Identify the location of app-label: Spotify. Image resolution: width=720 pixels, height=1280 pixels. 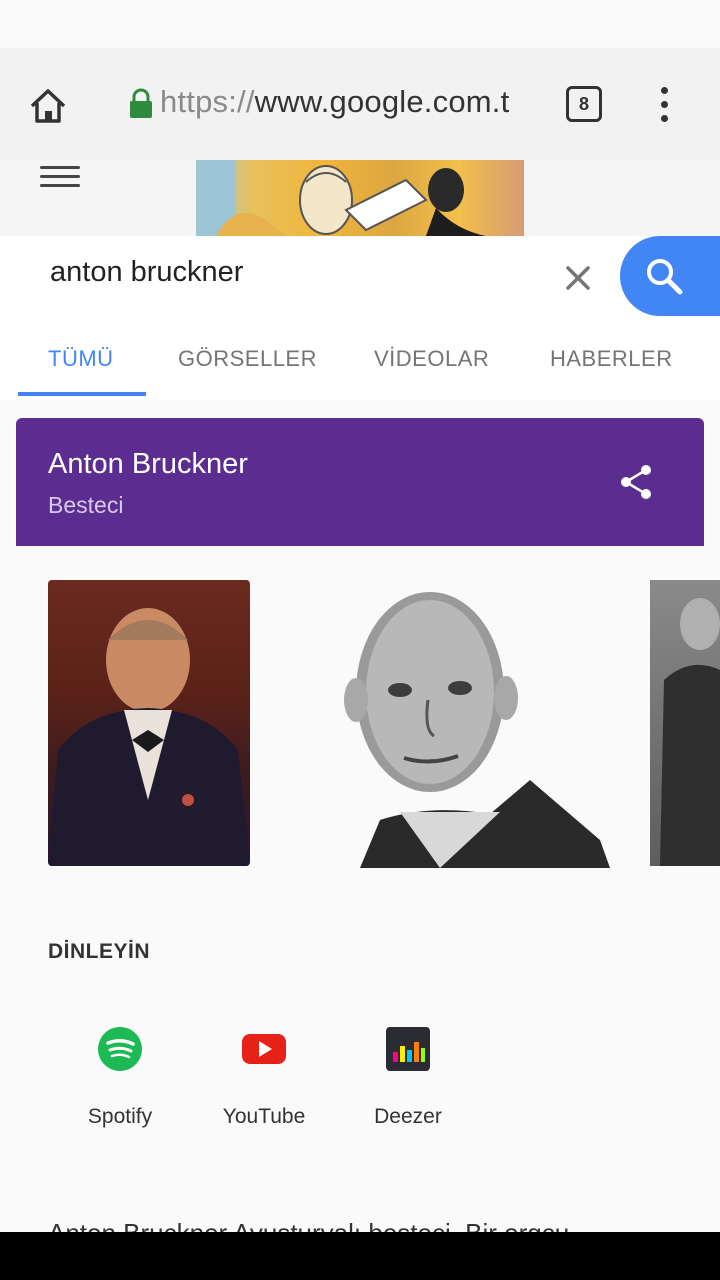
(120, 1116).